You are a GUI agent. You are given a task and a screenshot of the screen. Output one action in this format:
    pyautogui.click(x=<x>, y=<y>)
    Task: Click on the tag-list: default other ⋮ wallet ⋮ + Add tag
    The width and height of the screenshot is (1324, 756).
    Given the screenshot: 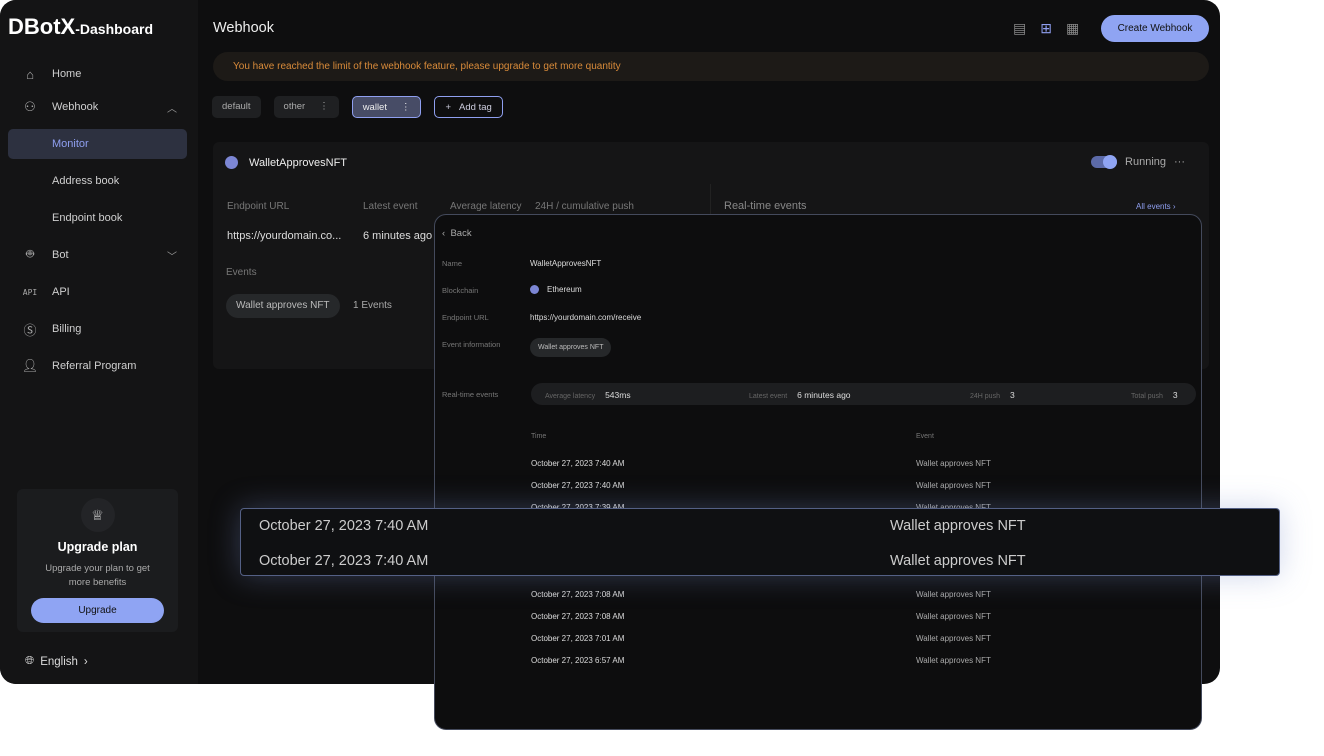 What is the action you would take?
    pyautogui.click(x=357, y=107)
    